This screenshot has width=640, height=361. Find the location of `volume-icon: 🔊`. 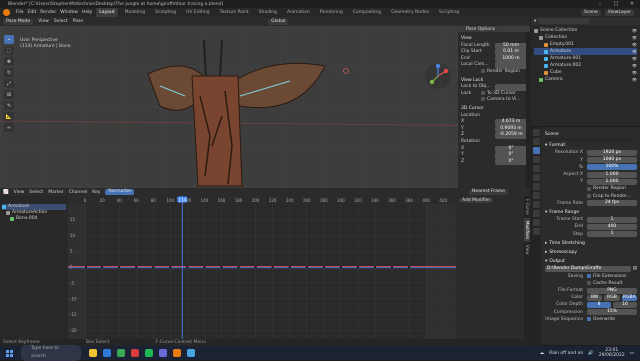

volume-icon: 🔊 is located at coordinates (591, 353).